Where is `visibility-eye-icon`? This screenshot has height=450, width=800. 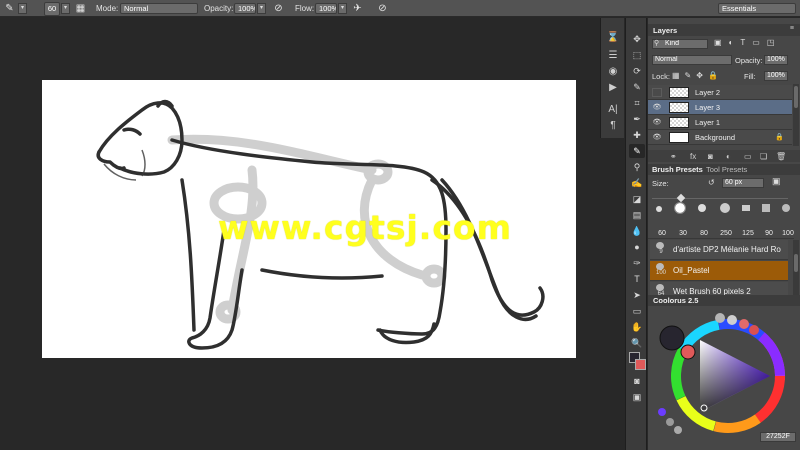
visibility-eye-icon is located at coordinates (657, 92).